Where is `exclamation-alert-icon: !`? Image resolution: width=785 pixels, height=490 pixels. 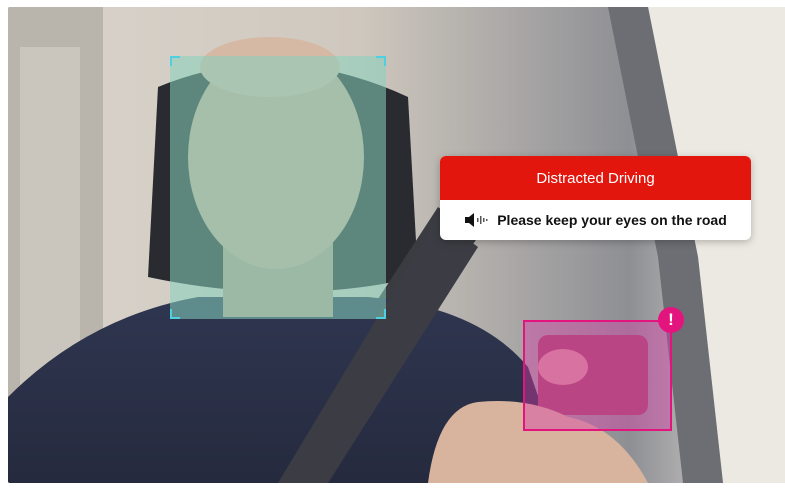 exclamation-alert-icon: ! is located at coordinates (671, 320).